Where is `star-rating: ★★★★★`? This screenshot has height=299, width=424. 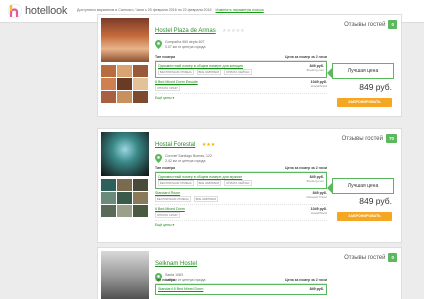 star-rating: ★★★★★ is located at coordinates (233, 31).